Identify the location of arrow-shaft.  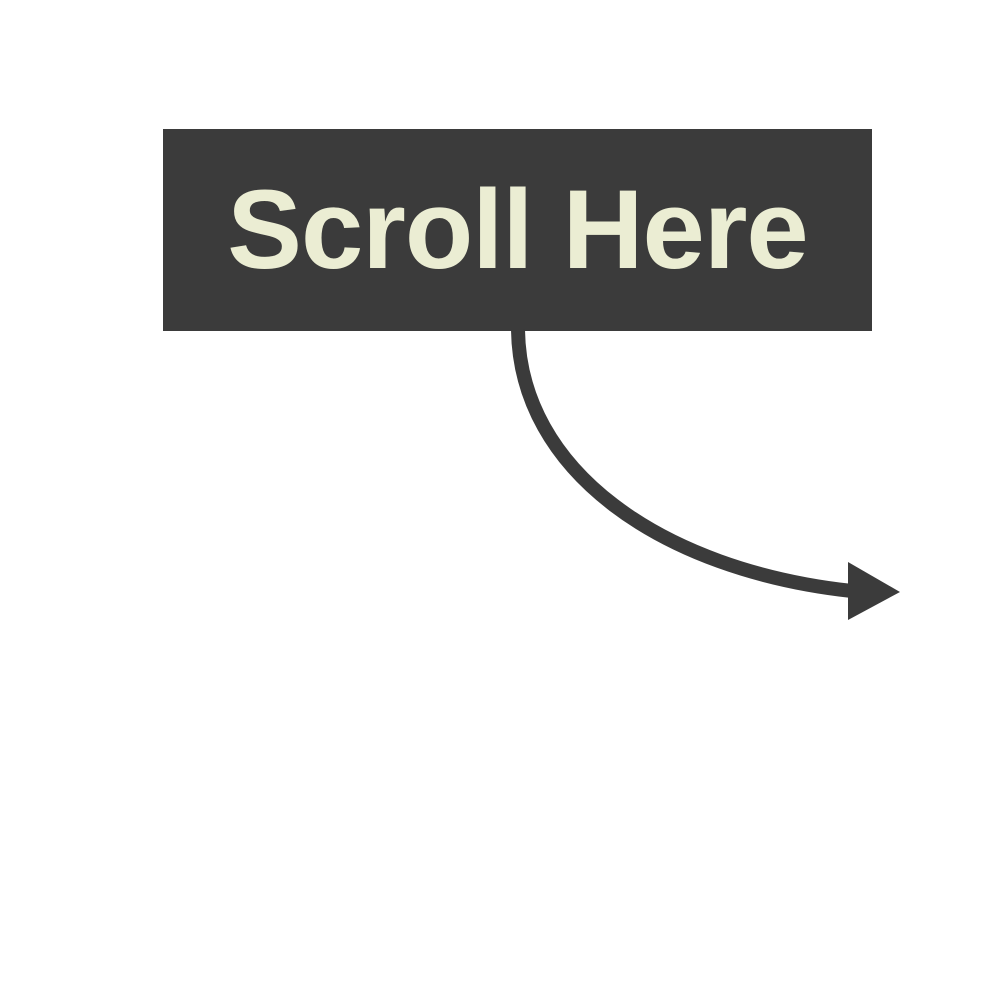
(682, 463).